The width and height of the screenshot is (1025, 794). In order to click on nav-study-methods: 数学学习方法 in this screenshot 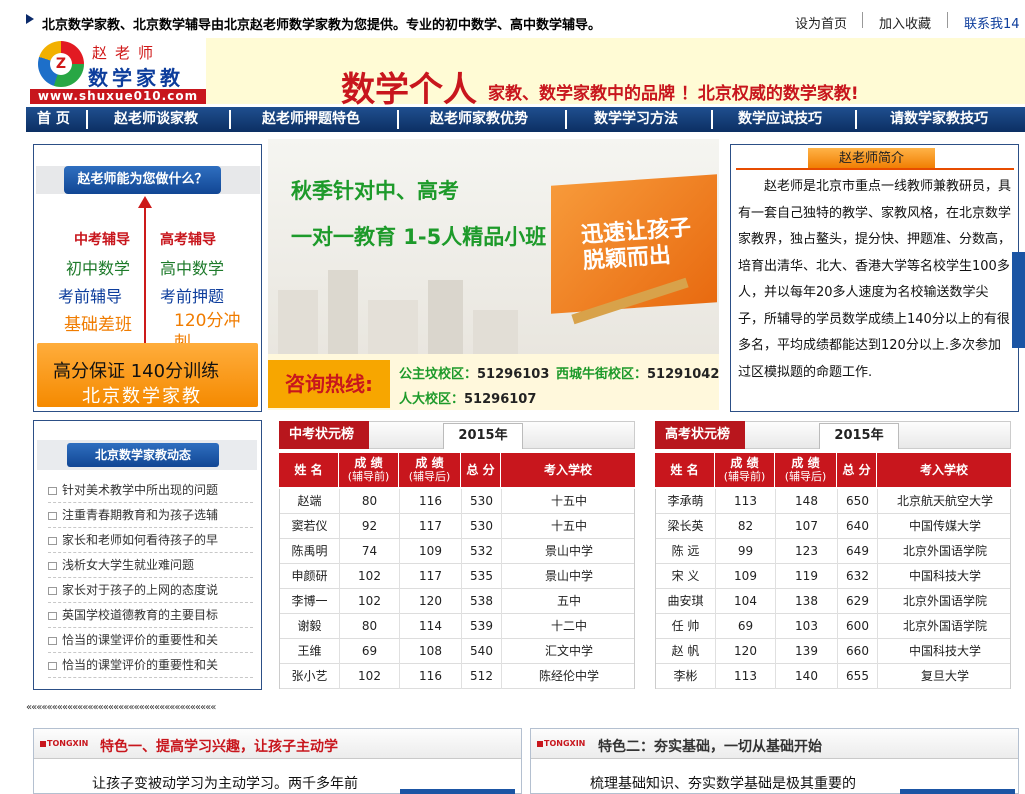, I will do `click(636, 119)`.